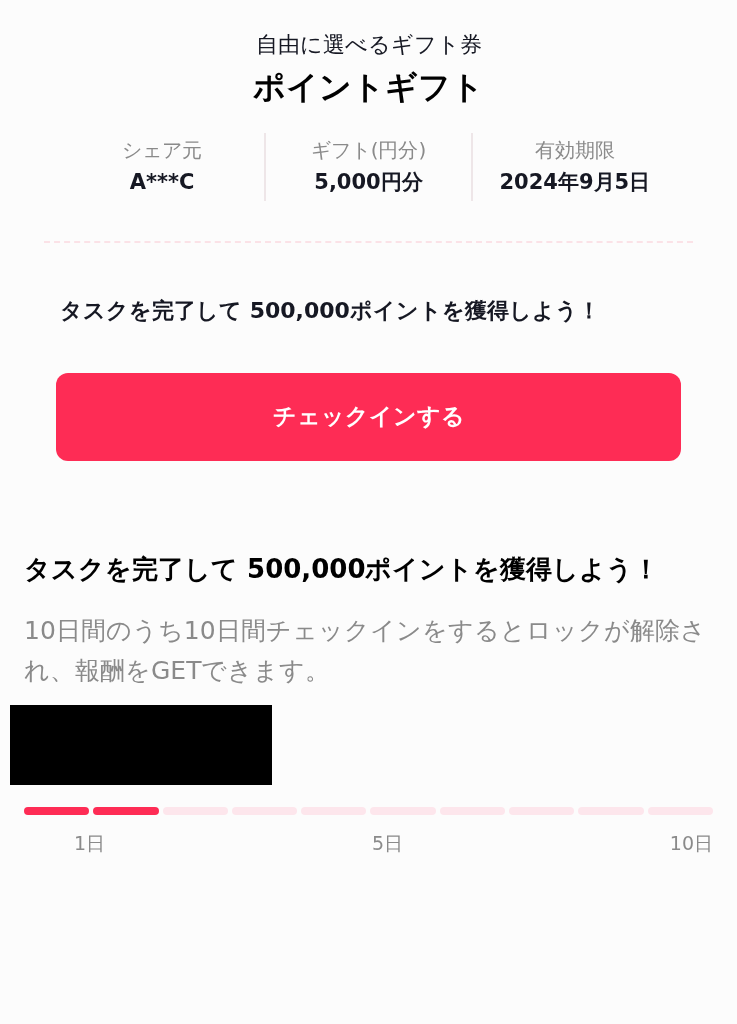 The width and height of the screenshot is (737, 1024). I want to click on task-message: タスクを完了して 500,000ポイントを獲得しよう！, so click(330, 310).